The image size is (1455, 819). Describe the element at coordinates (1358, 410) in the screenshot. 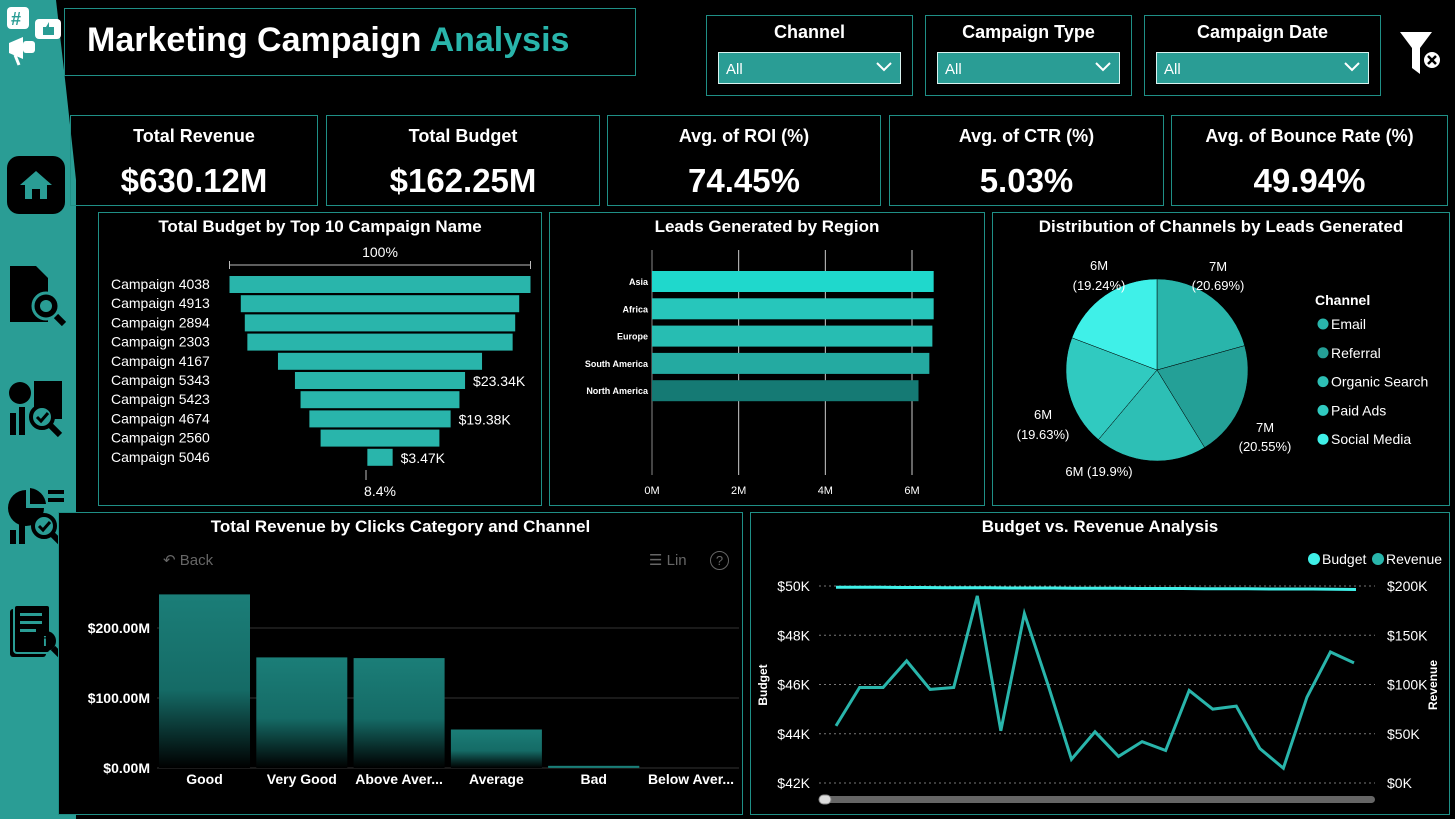

I see `legend-label: Paid Ads` at that location.